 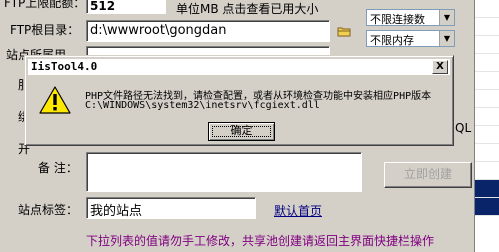 What do you see at coordinates (126, 7) in the screenshot?
I see `space-input: 512` at bounding box center [126, 7].